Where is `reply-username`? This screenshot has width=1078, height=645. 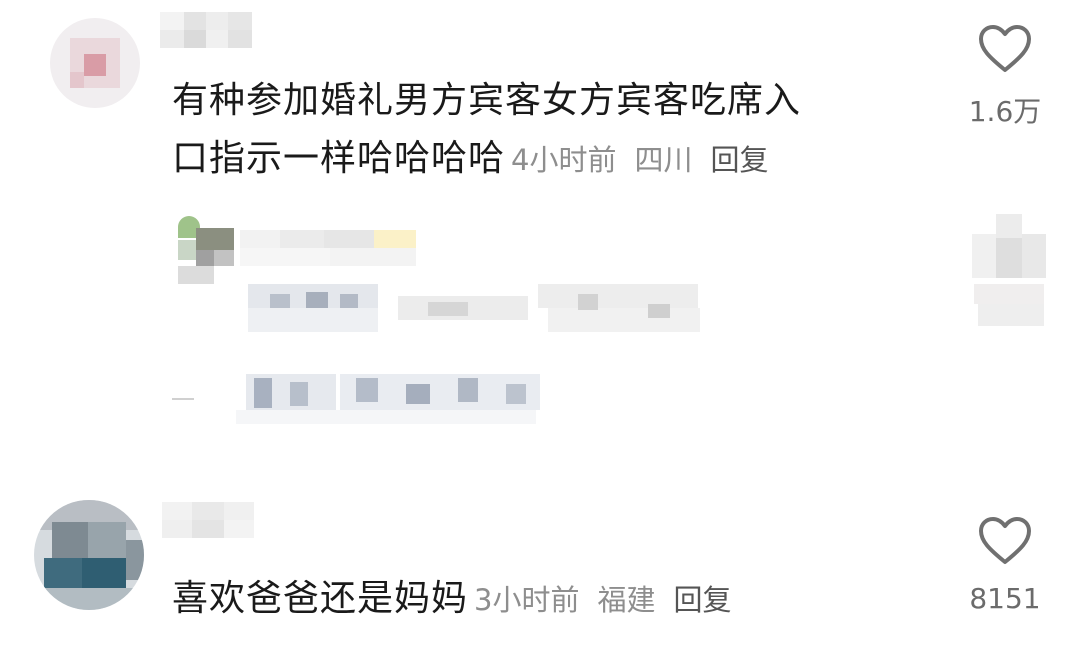 reply-username is located at coordinates (328, 248).